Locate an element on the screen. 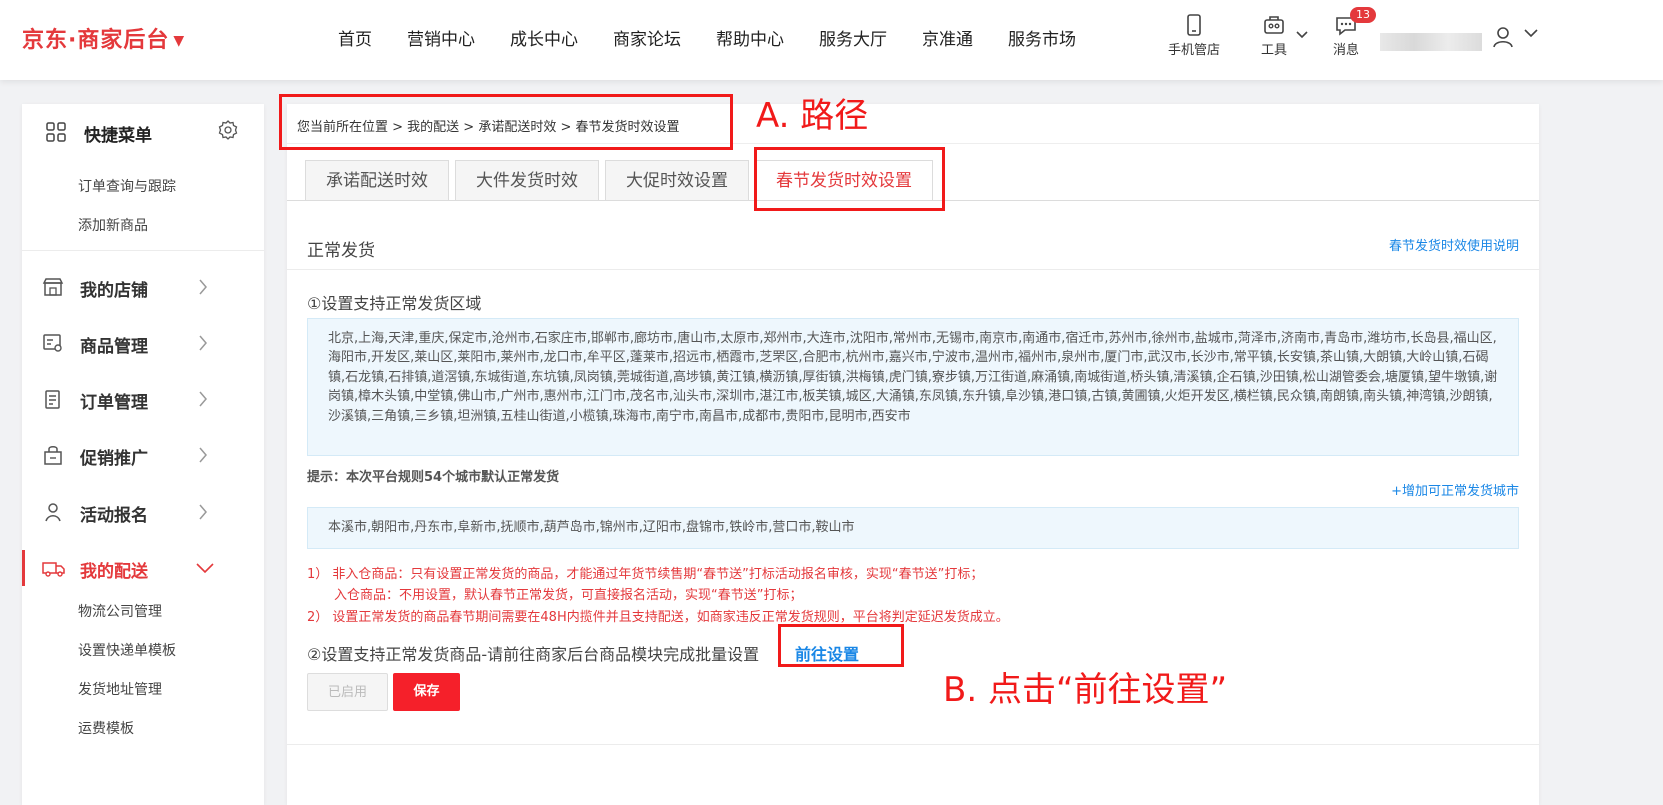  step1-title: ①设置支持正常发货区域 is located at coordinates (394, 303).